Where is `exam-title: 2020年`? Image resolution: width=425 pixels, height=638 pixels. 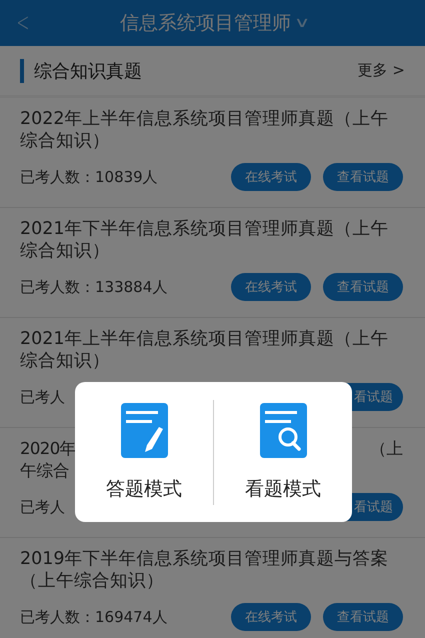
exam-title: 2020年 is located at coordinates (48, 449).